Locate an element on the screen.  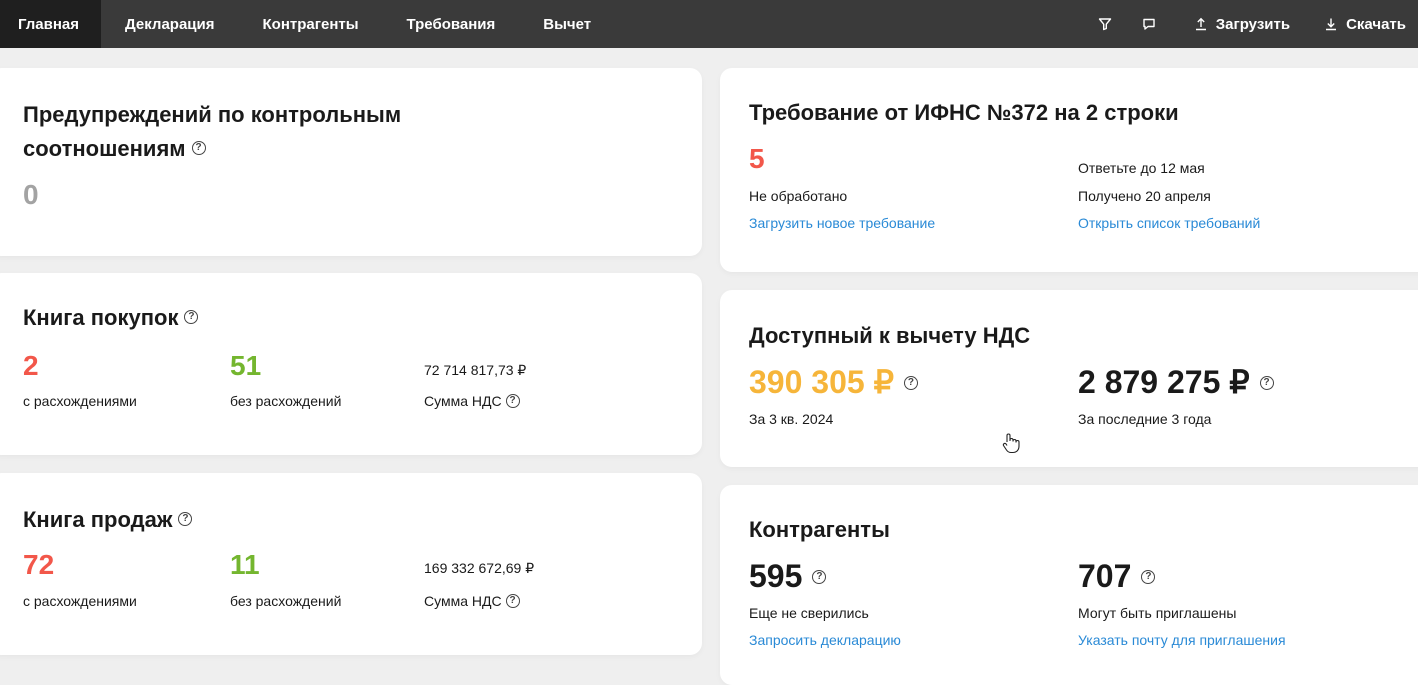
requirement-received: Получено 20 апреля is located at coordinates (1144, 196).